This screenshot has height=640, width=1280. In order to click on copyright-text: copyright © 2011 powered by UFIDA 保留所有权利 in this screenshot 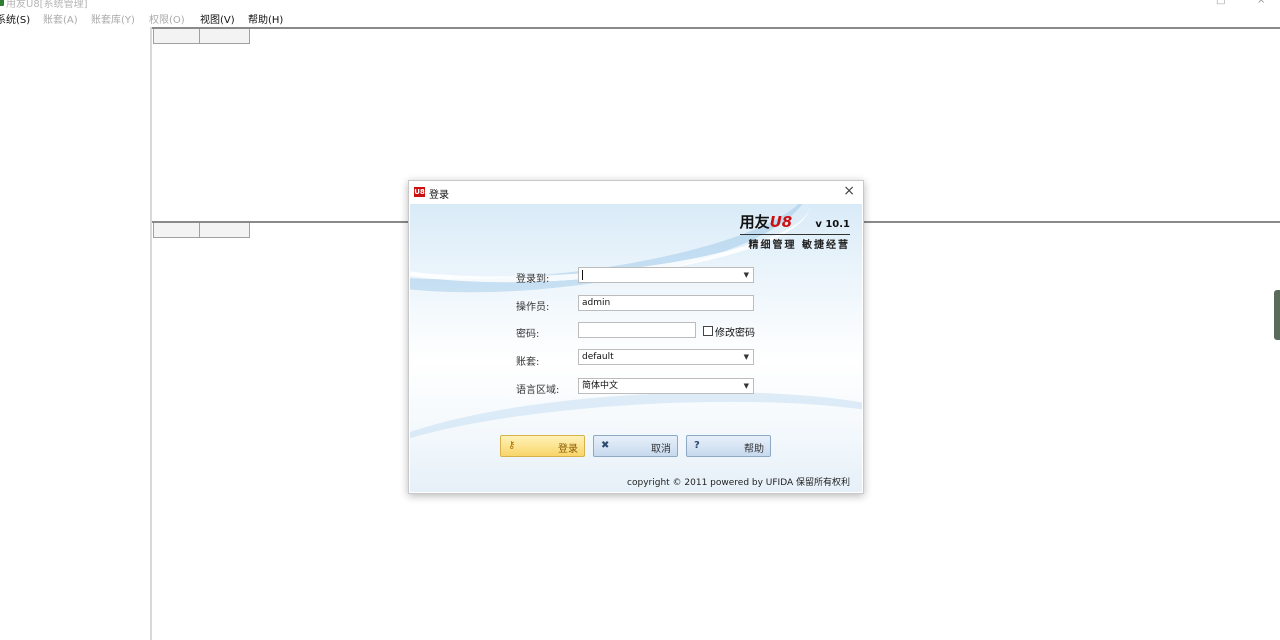, I will do `click(738, 483)`.